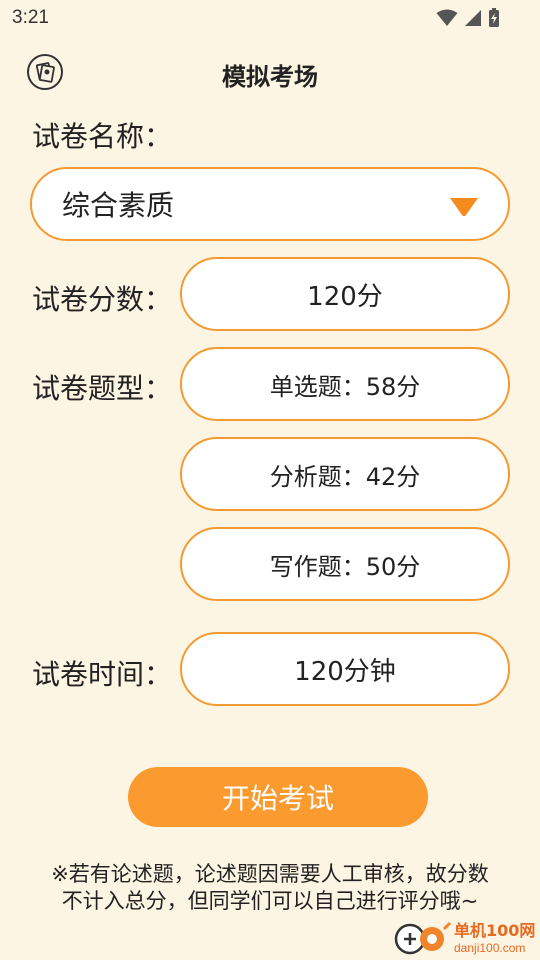 The height and width of the screenshot is (960, 540). What do you see at coordinates (490, 948) in the screenshot?
I see `watermark-url: danji100.com` at bounding box center [490, 948].